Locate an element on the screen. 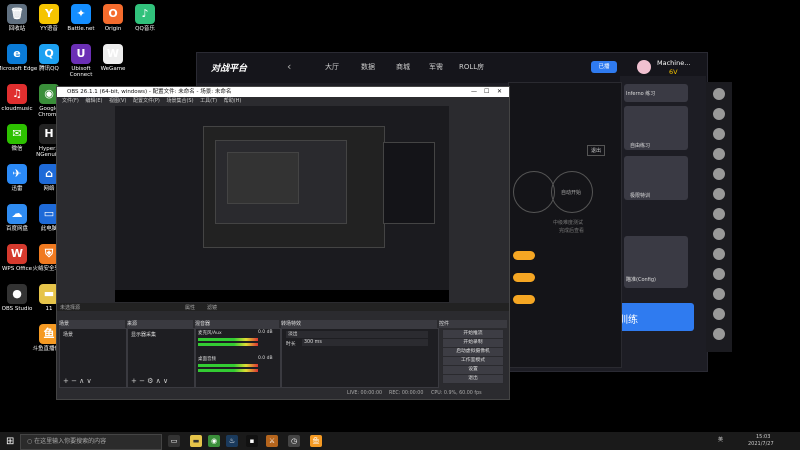 This screenshot has height=450, width=800. filters-button: 滤镜 is located at coordinates (212, 307).